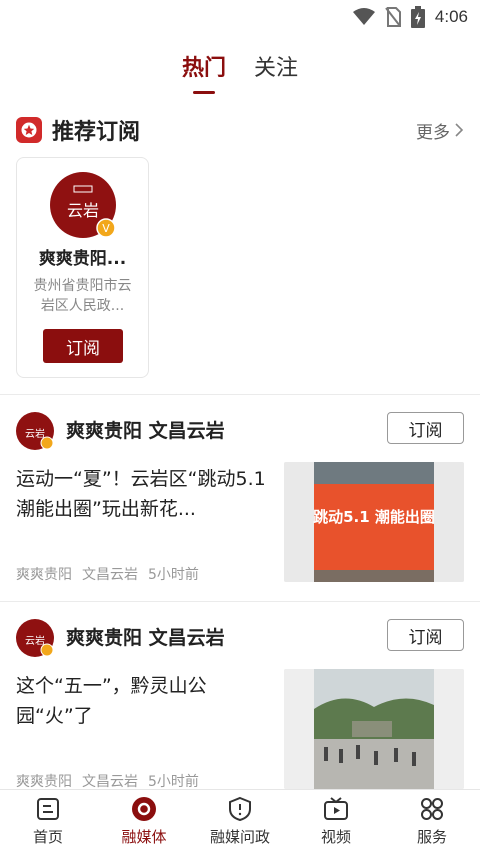 The image size is (480, 853). Describe the element at coordinates (96, 132) in the screenshot. I see `recommend-title: 推荐订阅` at that location.